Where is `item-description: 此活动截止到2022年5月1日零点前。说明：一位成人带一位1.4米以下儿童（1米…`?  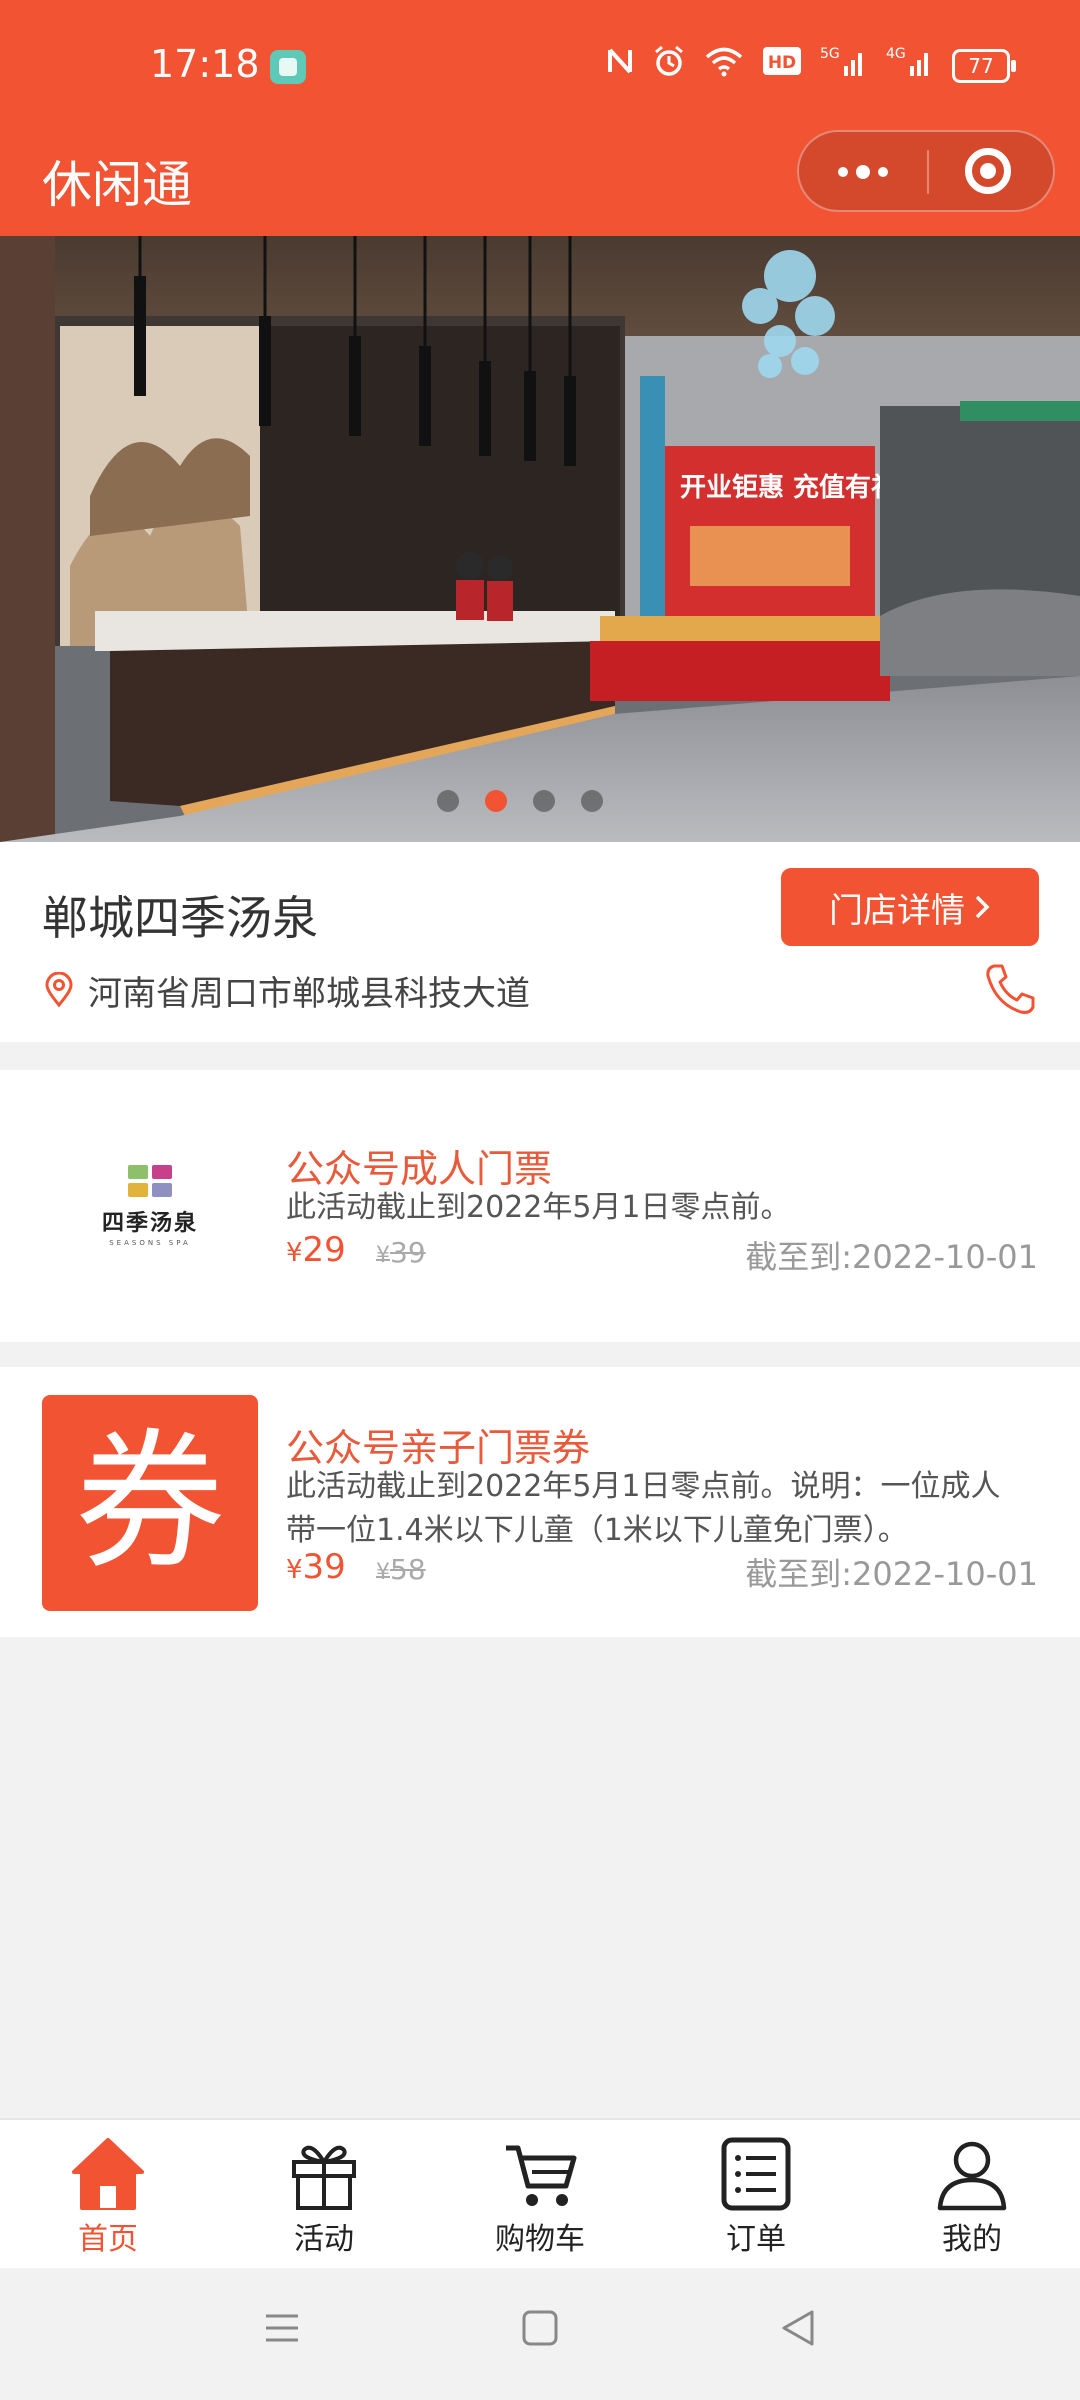
item-description: 此活动截止到2022年5月1日零点前。说明：一位成人带一位1.4米以下儿童（1米… is located at coordinates (643, 1508).